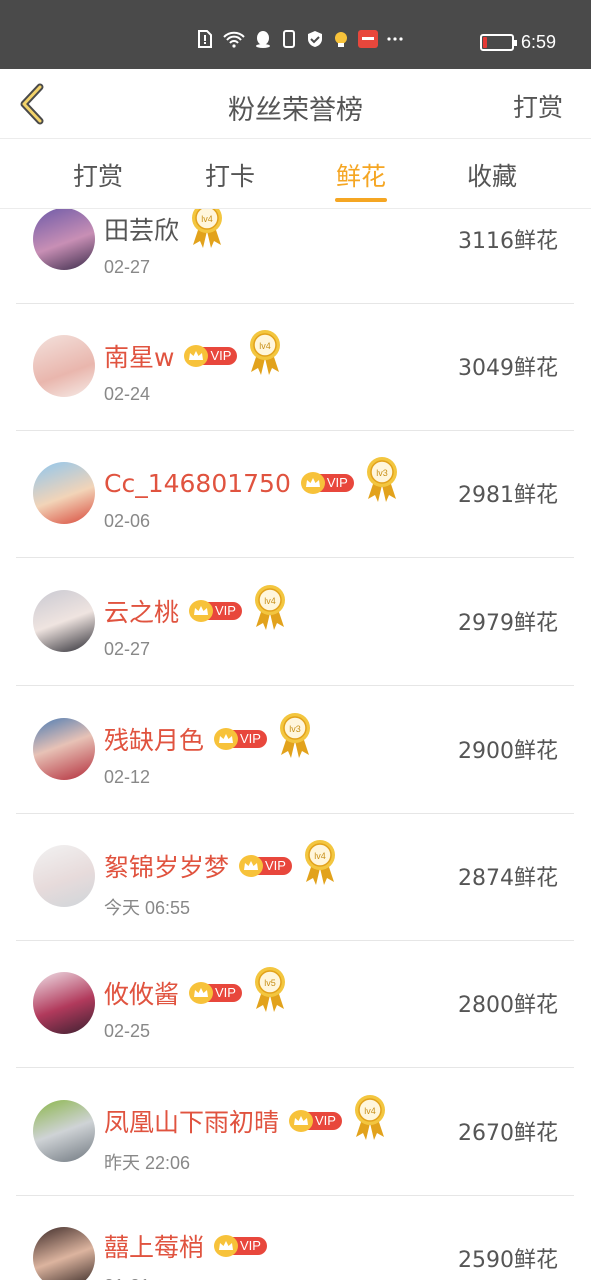 The image size is (591, 1280). What do you see at coordinates (539, 42) in the screenshot?
I see `status-time: 6:59` at bounding box center [539, 42].